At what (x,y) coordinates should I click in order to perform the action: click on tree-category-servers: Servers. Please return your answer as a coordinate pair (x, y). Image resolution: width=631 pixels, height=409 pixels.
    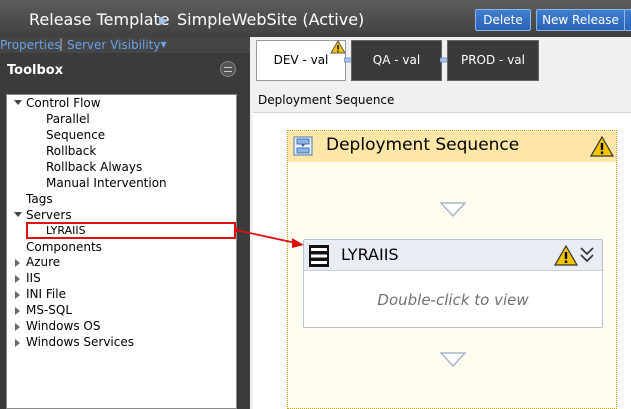
    Looking at the image, I should click on (49, 215).